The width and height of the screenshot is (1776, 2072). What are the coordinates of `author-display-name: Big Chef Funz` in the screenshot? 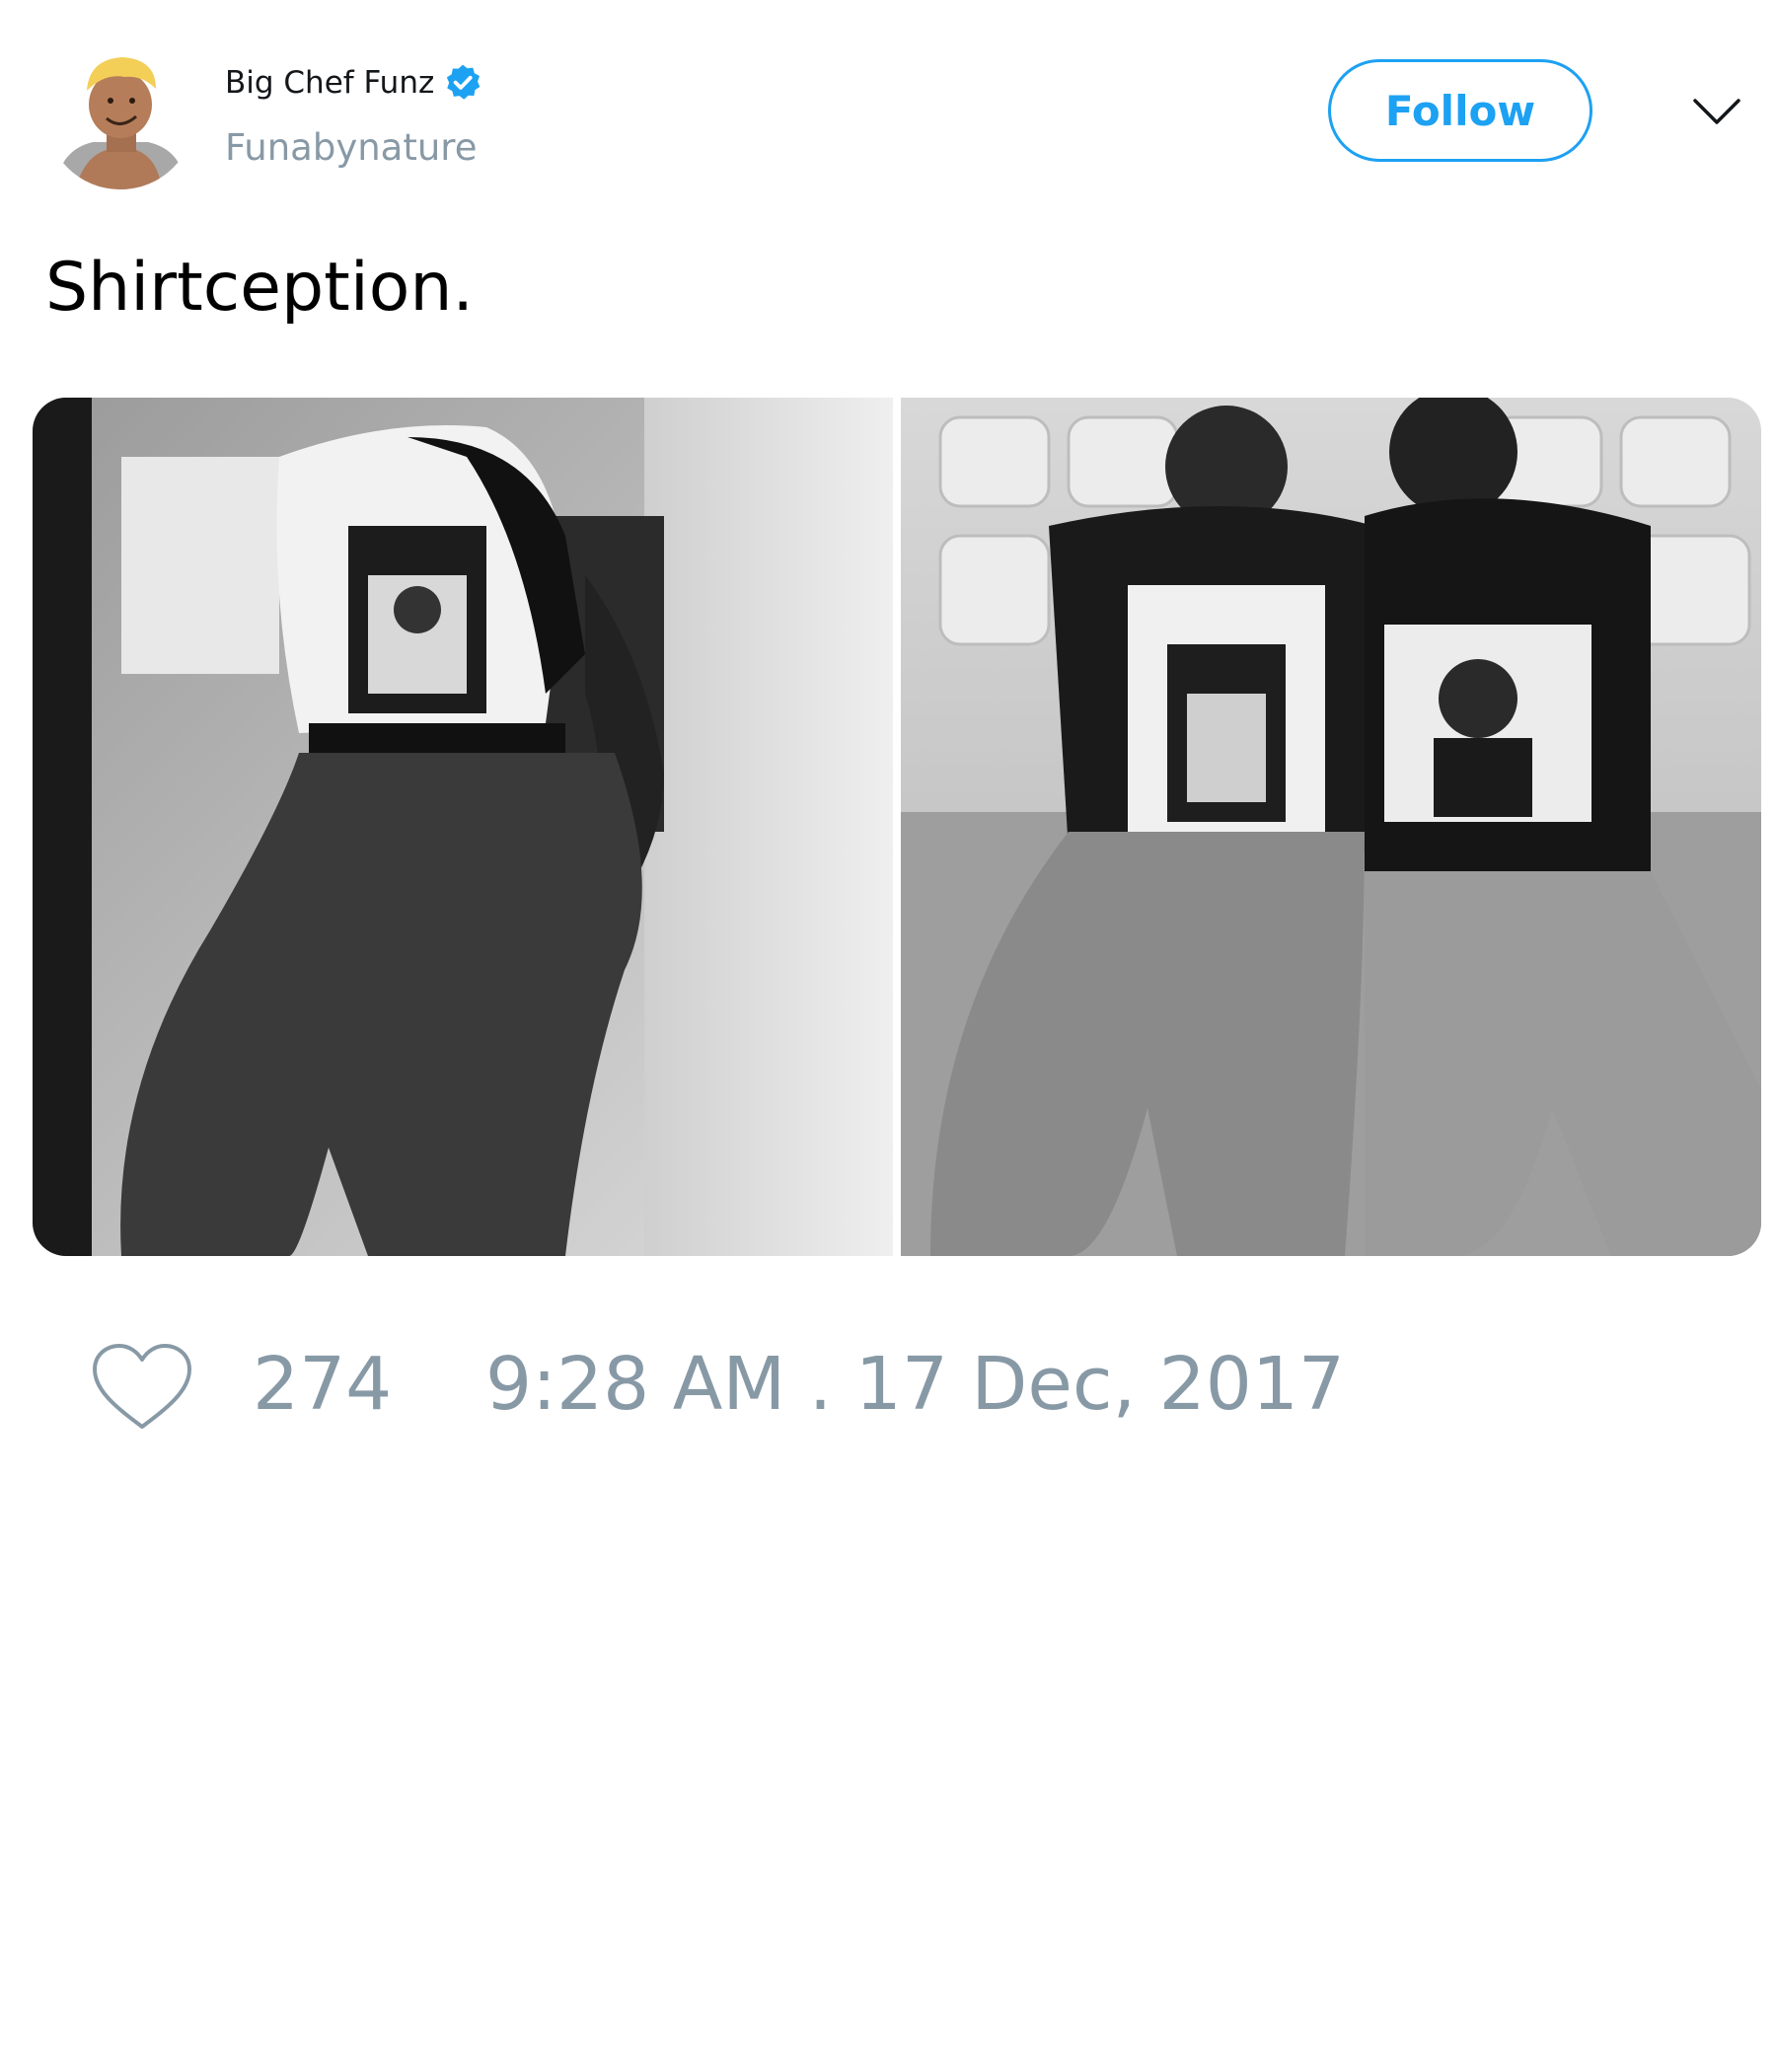 It's located at (329, 83).